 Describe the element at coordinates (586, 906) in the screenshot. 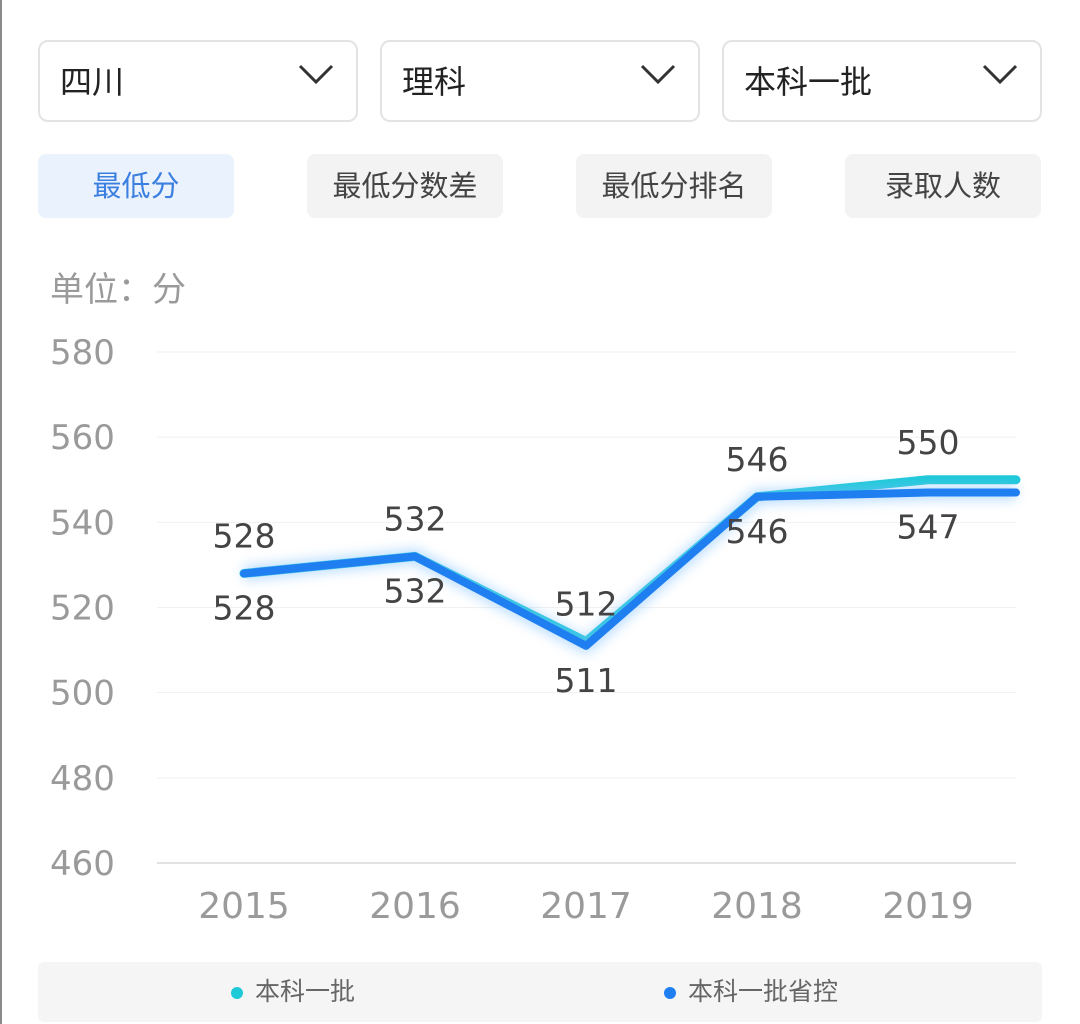

I see `x-tick-label: 2017` at that location.